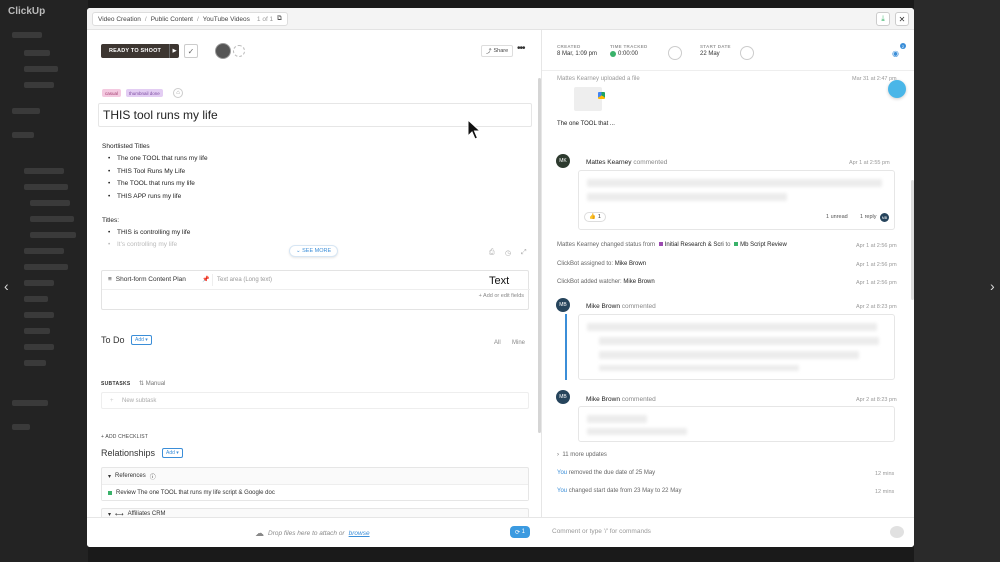  Describe the element at coordinates (736, 244) in the screenshot. I see `status-color-icon` at that location.